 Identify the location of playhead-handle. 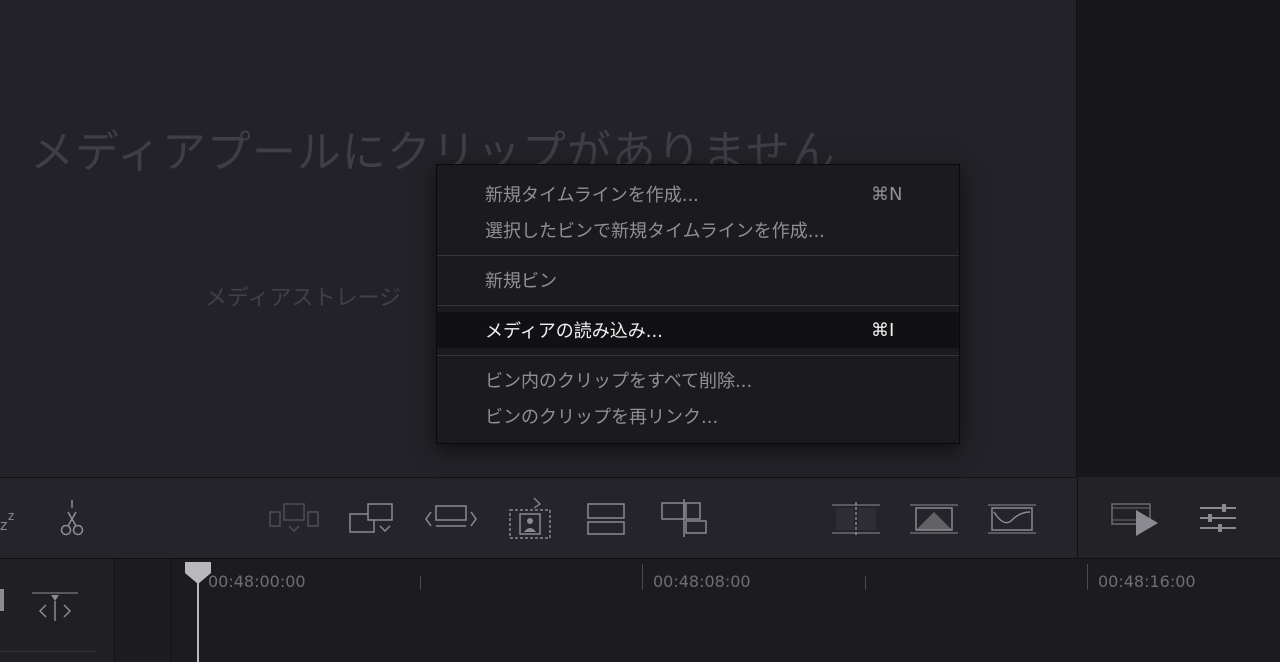
(198, 573).